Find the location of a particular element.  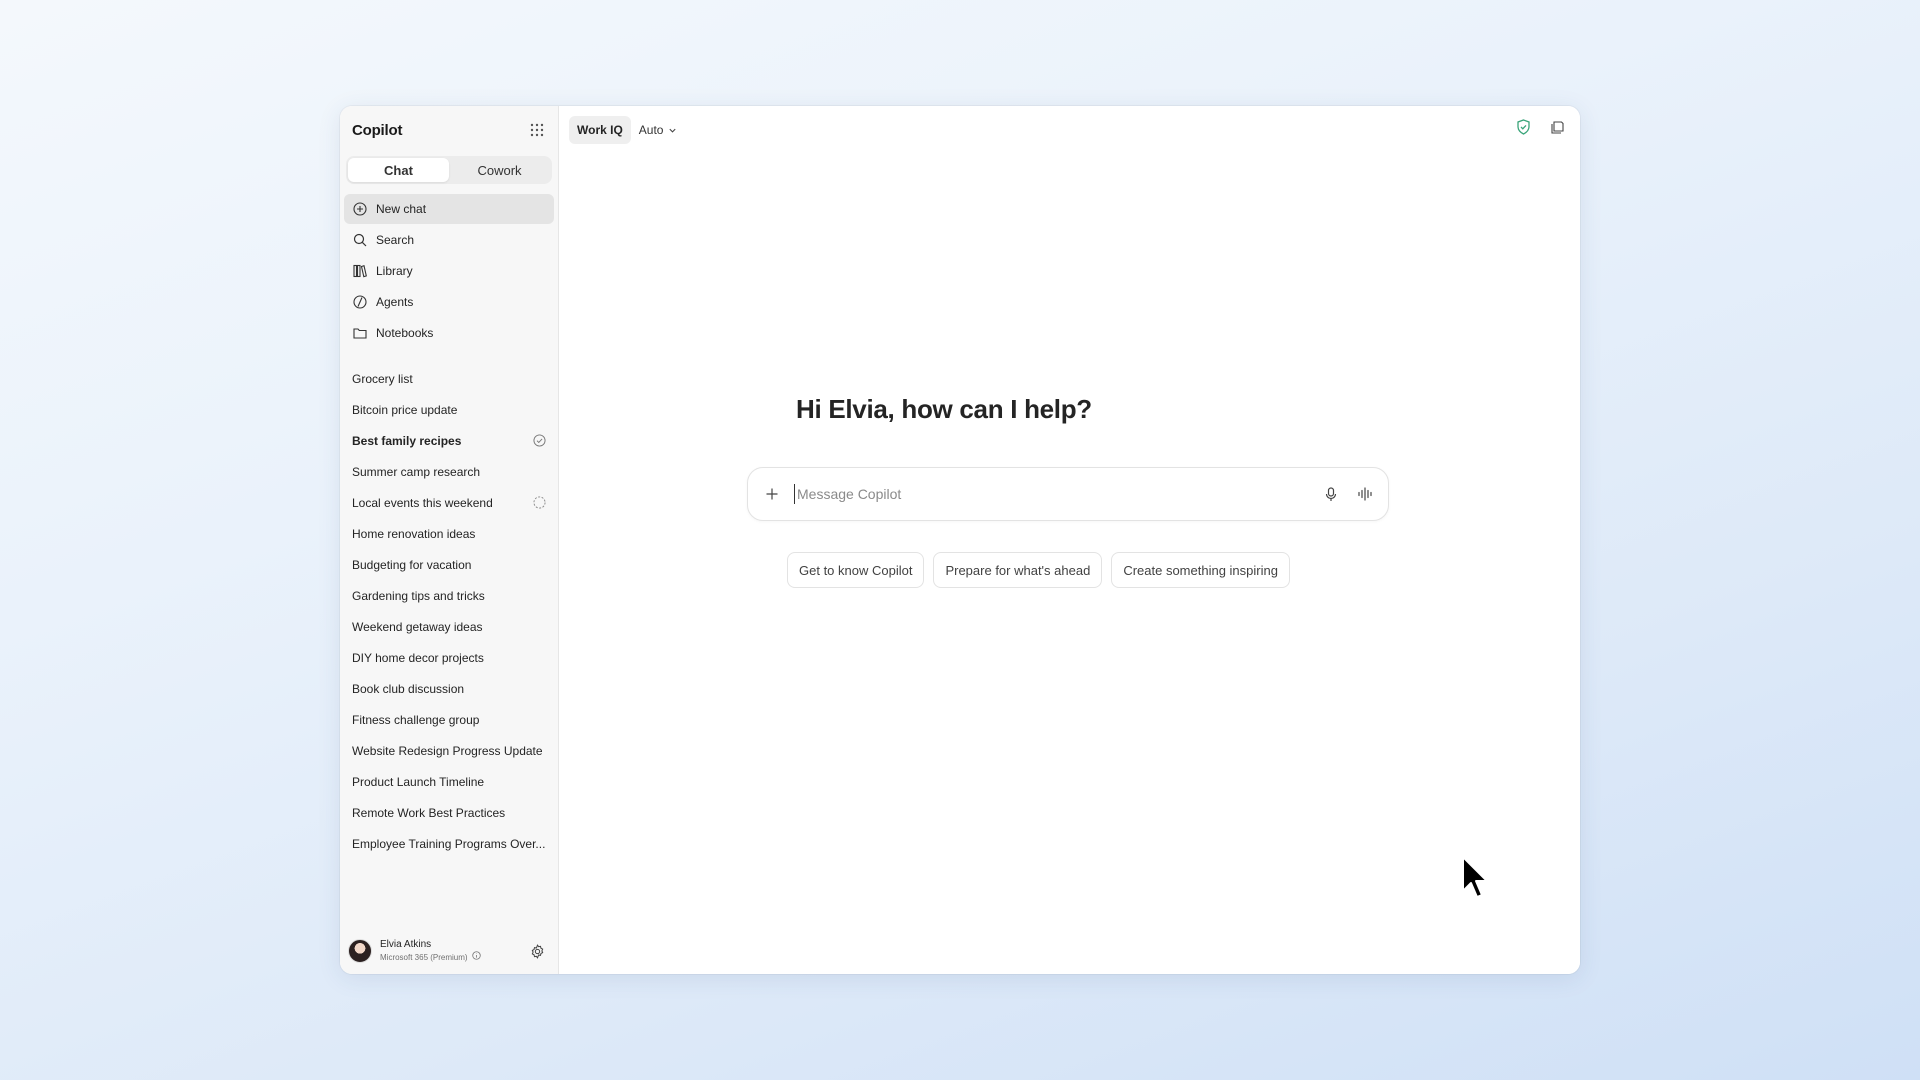

info-icon is located at coordinates (476, 957).